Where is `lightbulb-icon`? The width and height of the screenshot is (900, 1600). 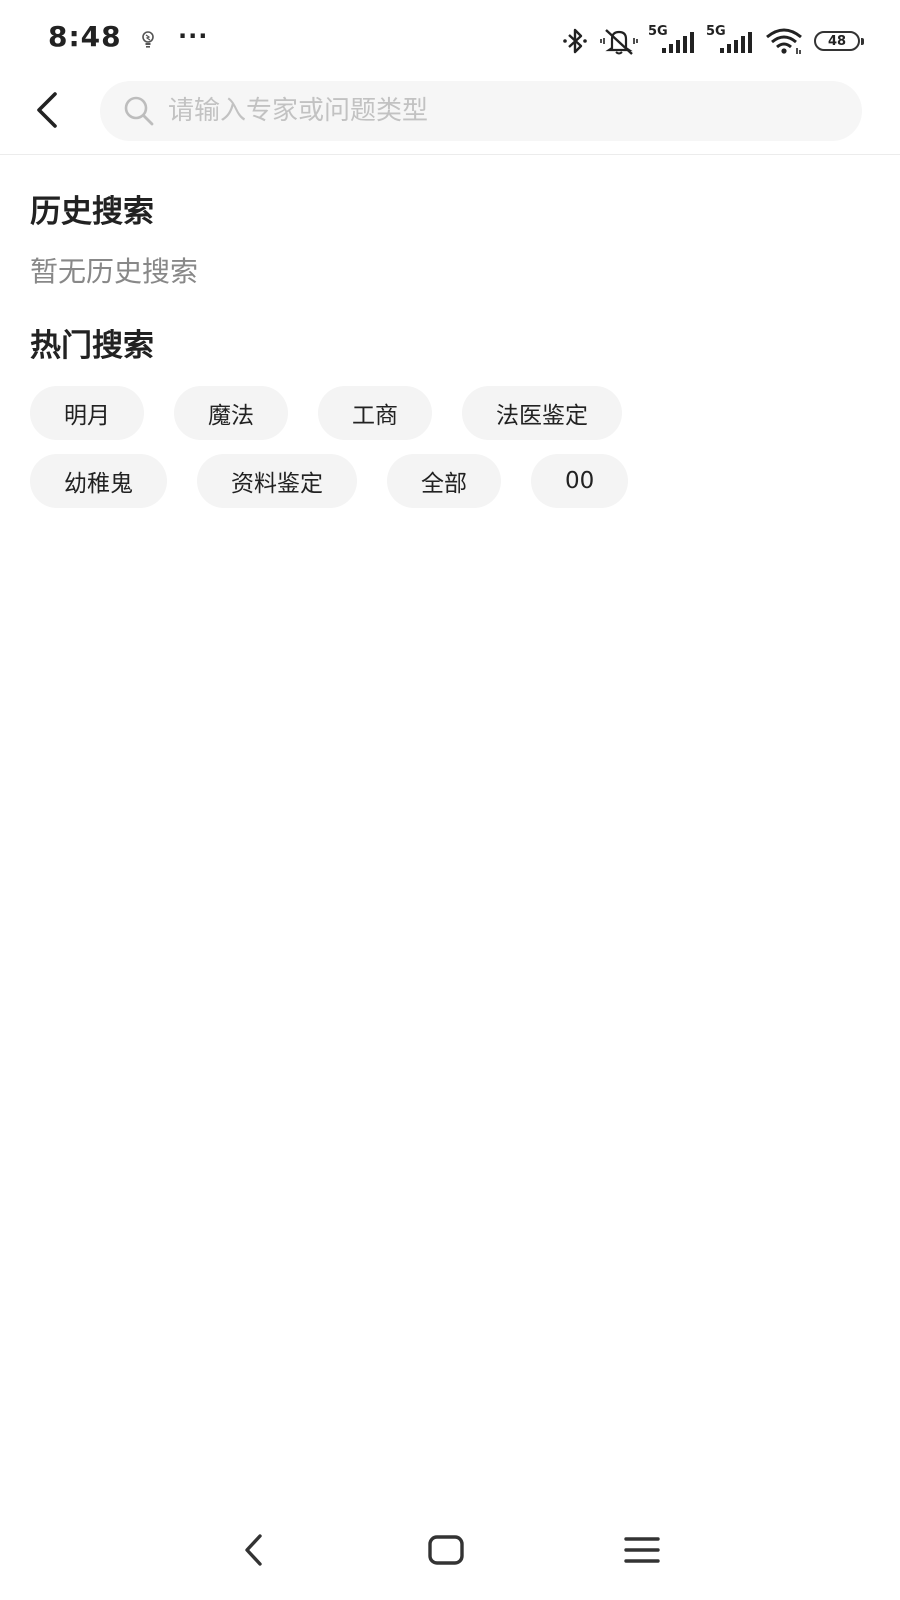 lightbulb-icon is located at coordinates (148, 40).